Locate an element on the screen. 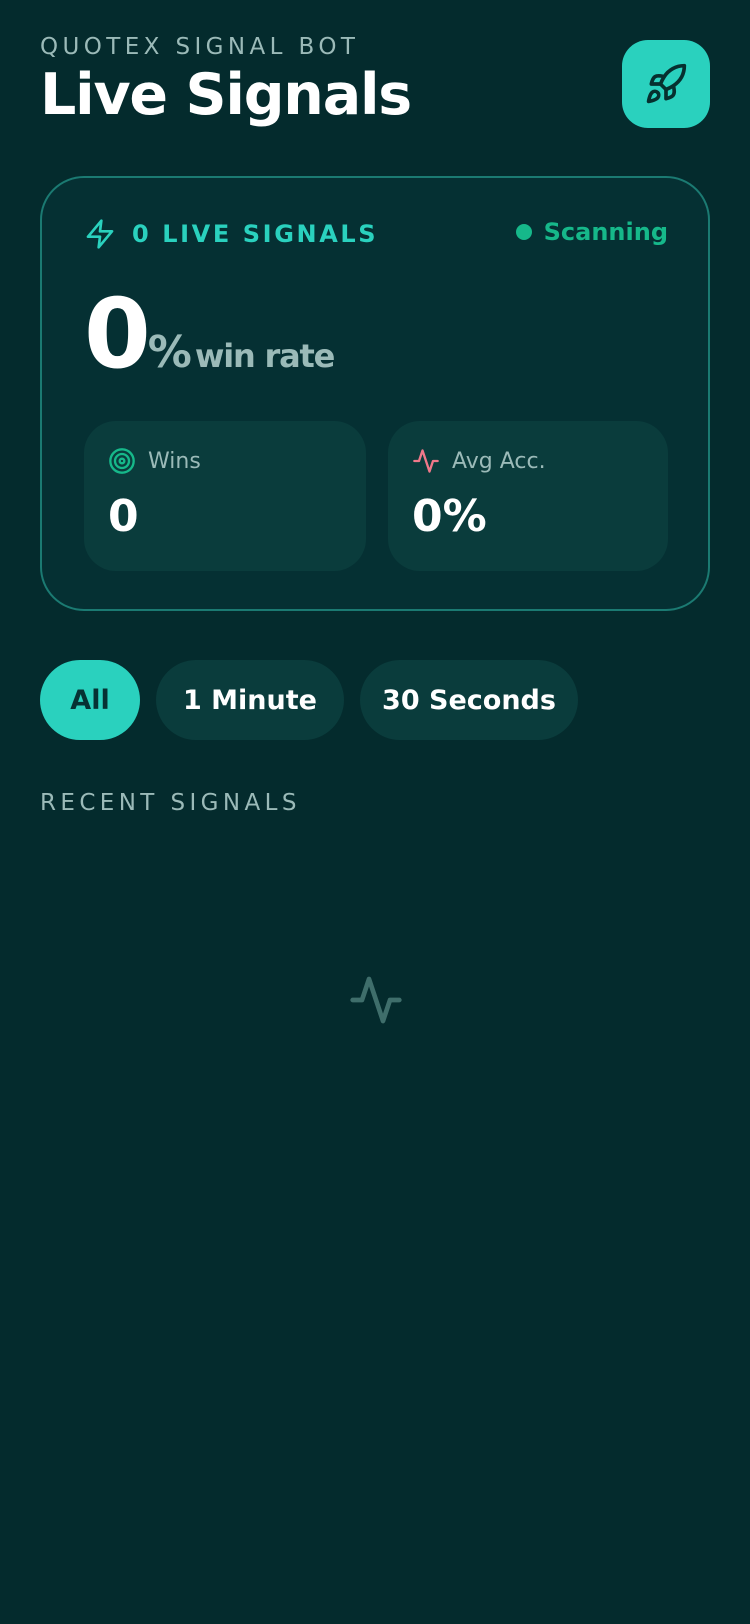  rocket-button is located at coordinates (666, 84).